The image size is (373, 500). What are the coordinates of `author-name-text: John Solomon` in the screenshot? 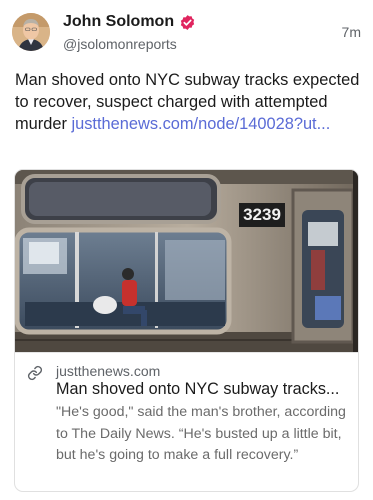 It's located at (118, 22).